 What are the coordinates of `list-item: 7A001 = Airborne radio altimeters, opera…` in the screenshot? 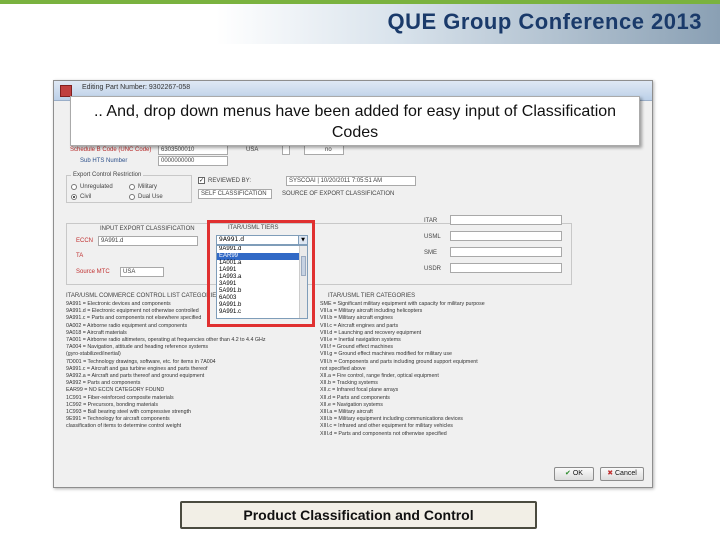 It's located at (166, 340).